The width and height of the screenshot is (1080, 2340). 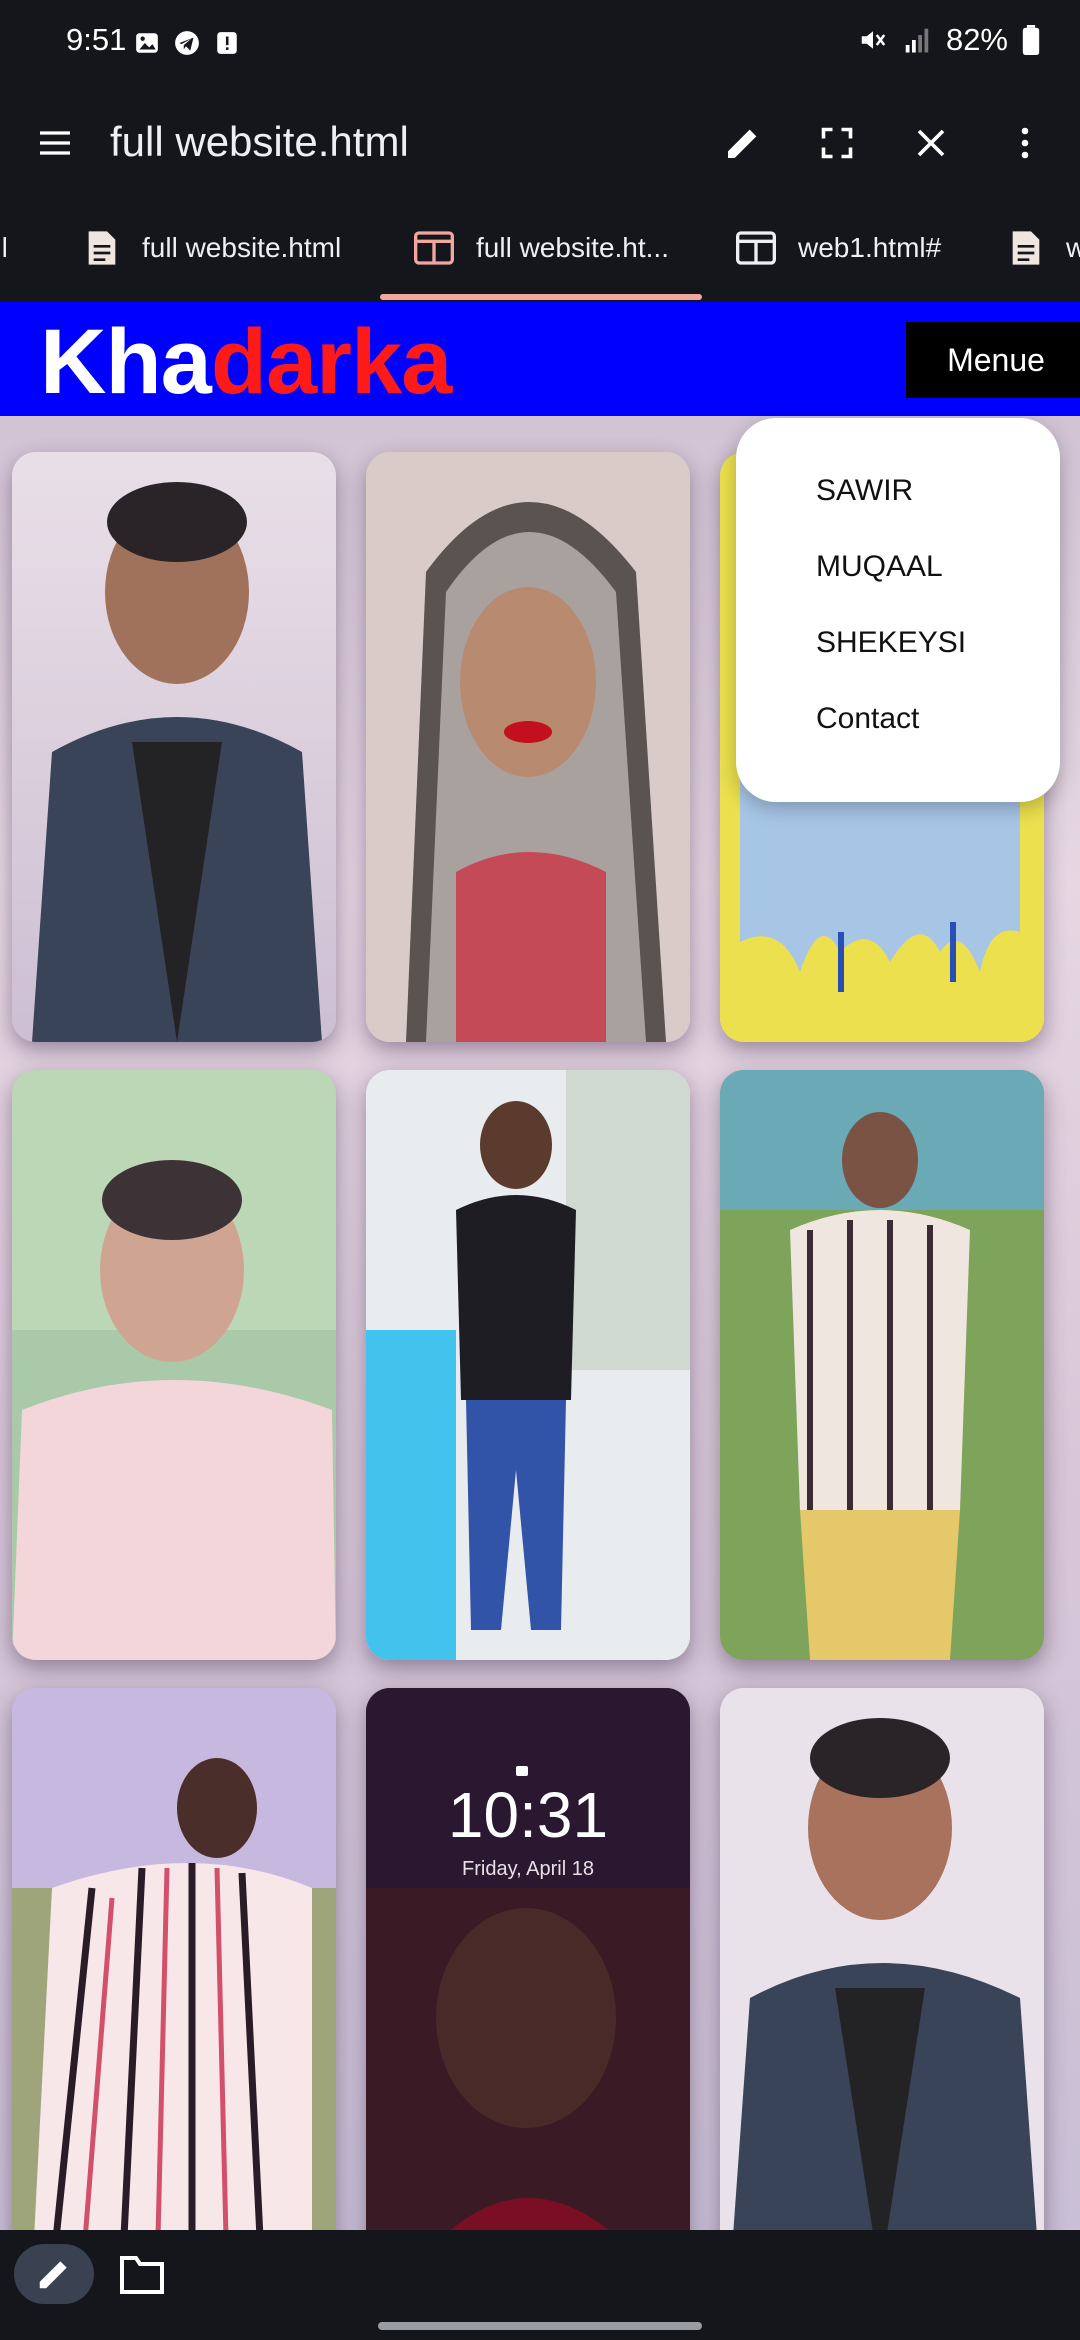 I want to click on telegram-icon, so click(x=187, y=43).